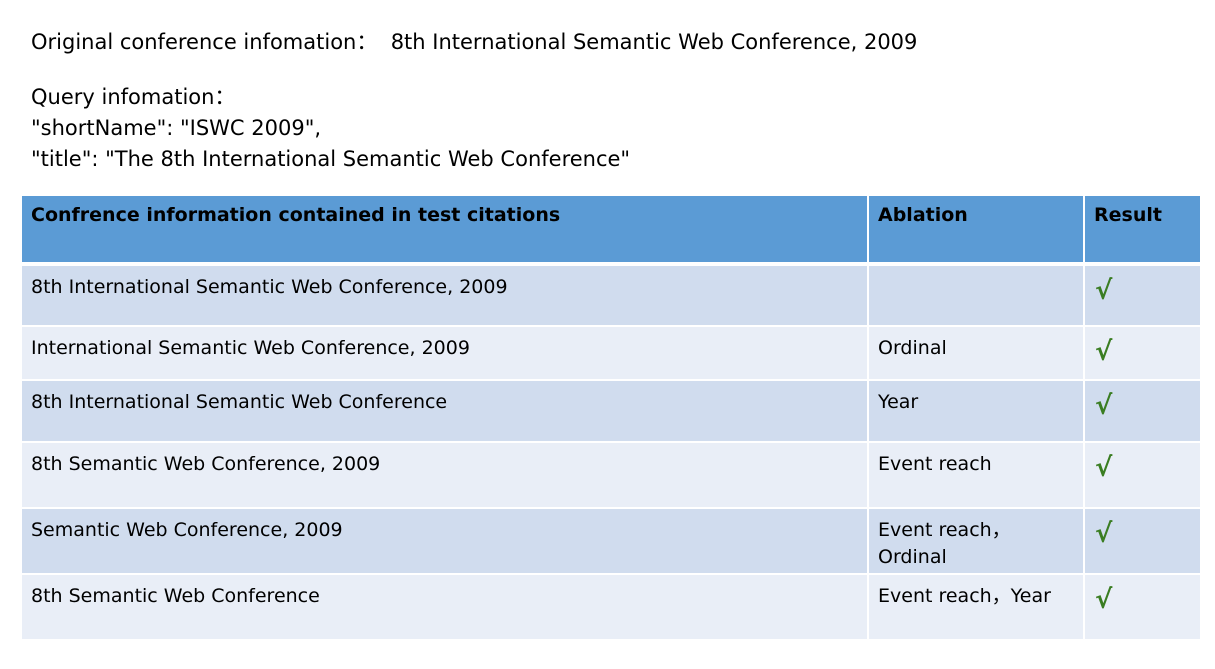 The width and height of the screenshot is (1215, 669). I want to click on ablation-cell: Event reach，Year, so click(976, 607).